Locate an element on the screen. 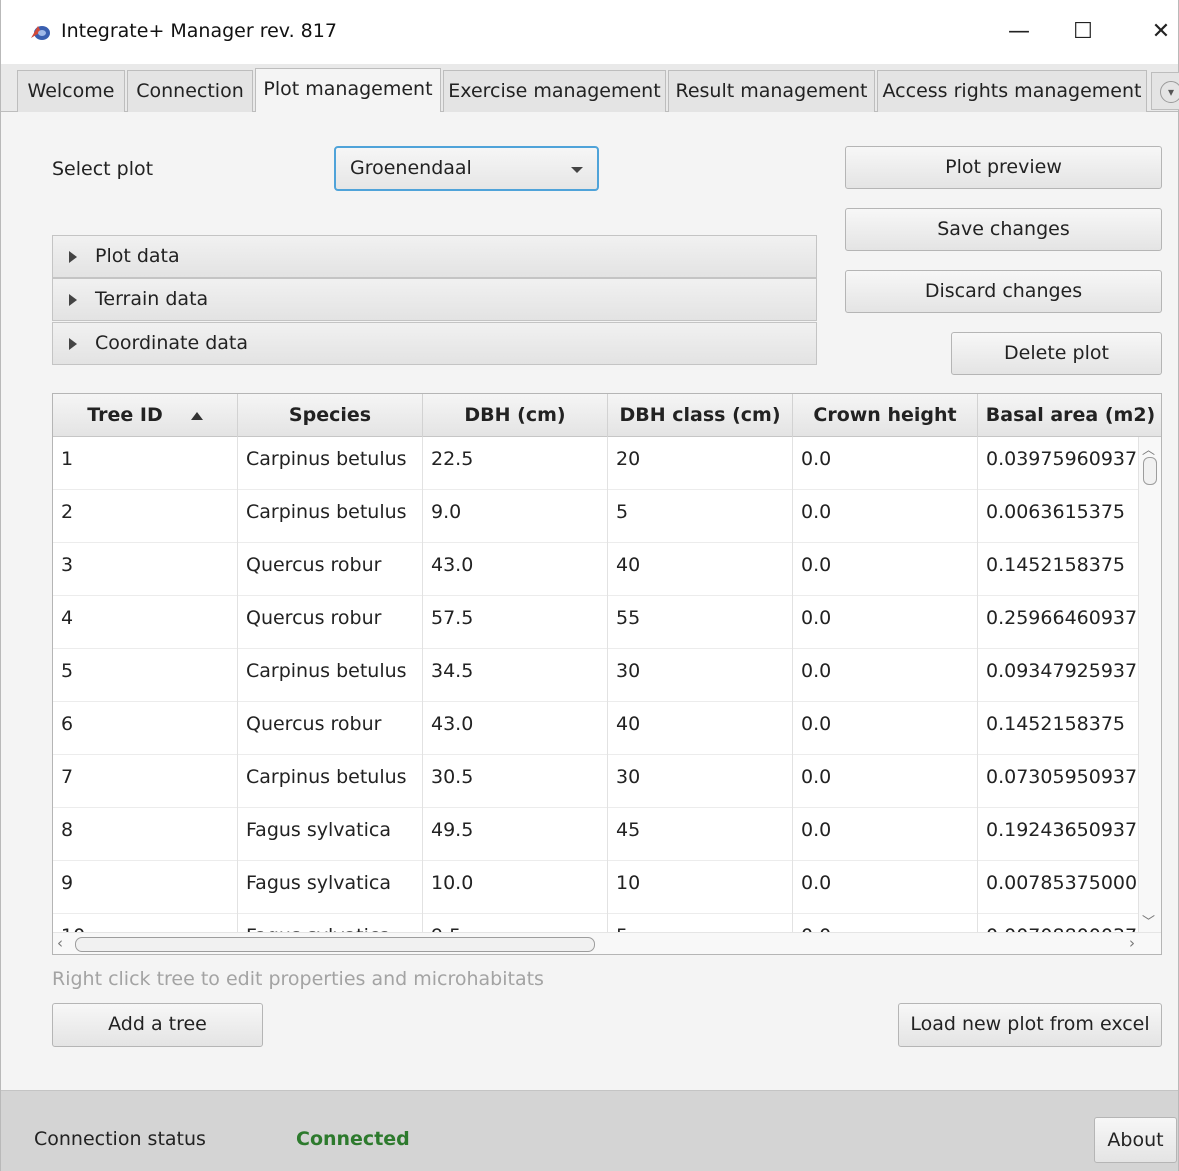 Image resolution: width=1179 pixels, height=1171 pixels. add-tree-button: Add a tree is located at coordinates (157, 1025).